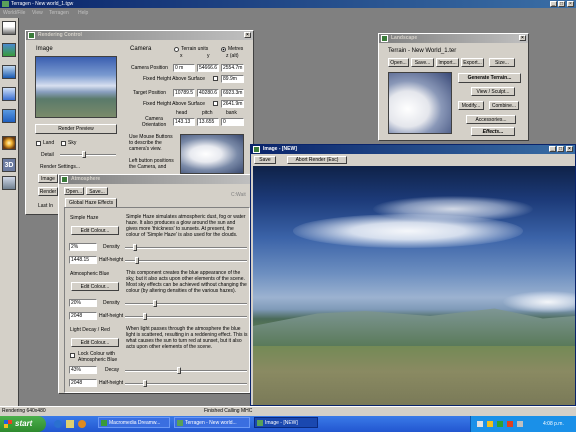 The image size is (576, 432). What do you see at coordinates (176, 49) in the screenshot?
I see `terrain-units-radio` at bounding box center [176, 49].